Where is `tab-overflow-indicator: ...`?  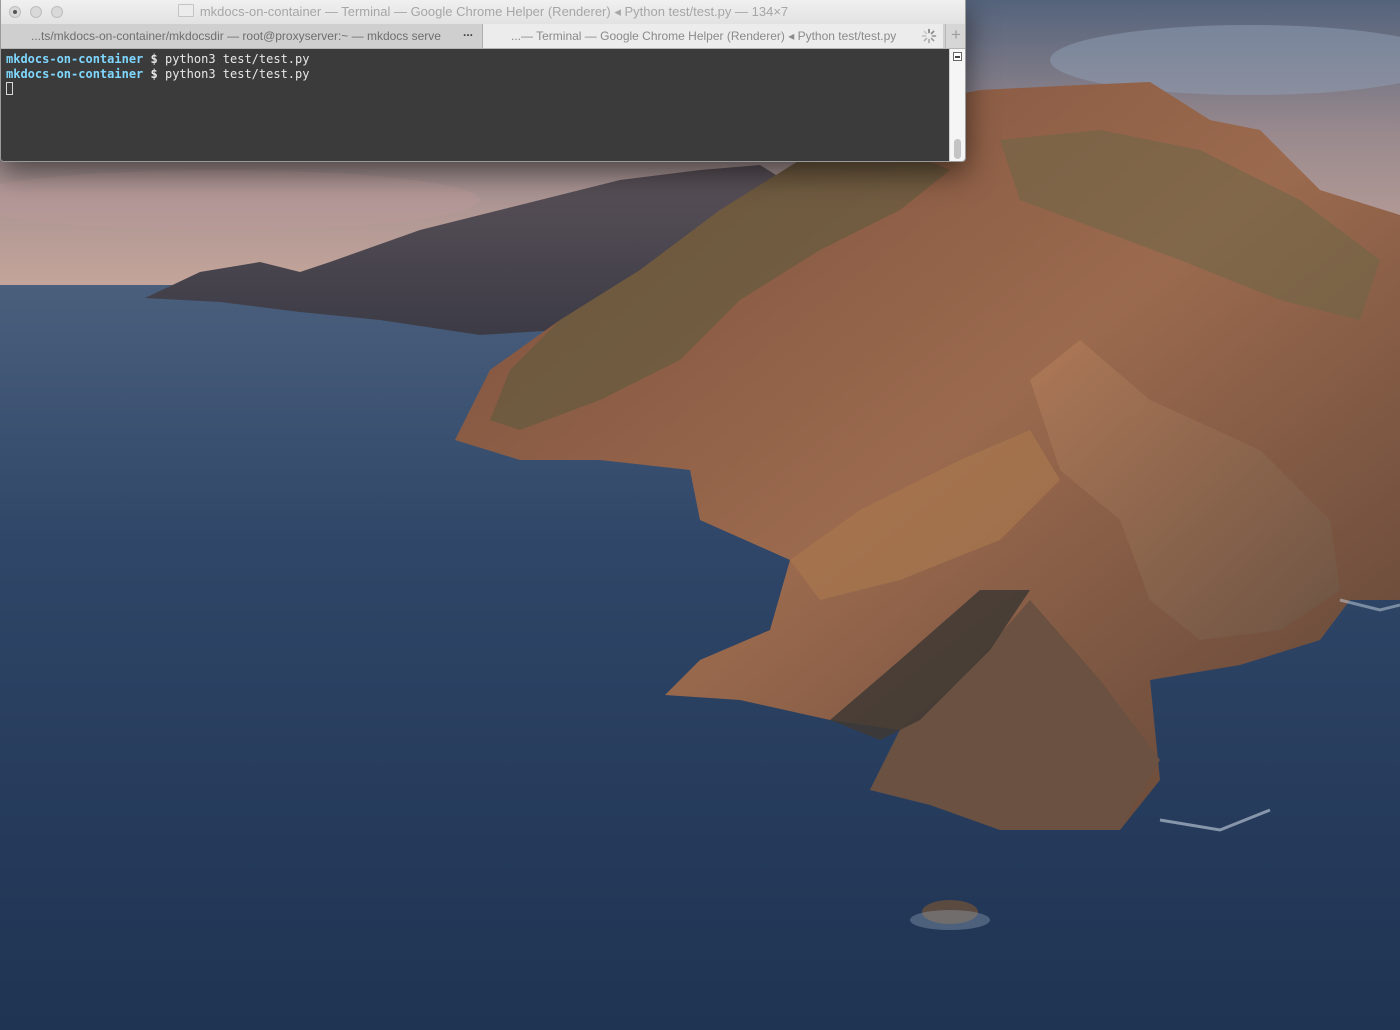 tab-overflow-indicator: ... is located at coordinates (468, 32).